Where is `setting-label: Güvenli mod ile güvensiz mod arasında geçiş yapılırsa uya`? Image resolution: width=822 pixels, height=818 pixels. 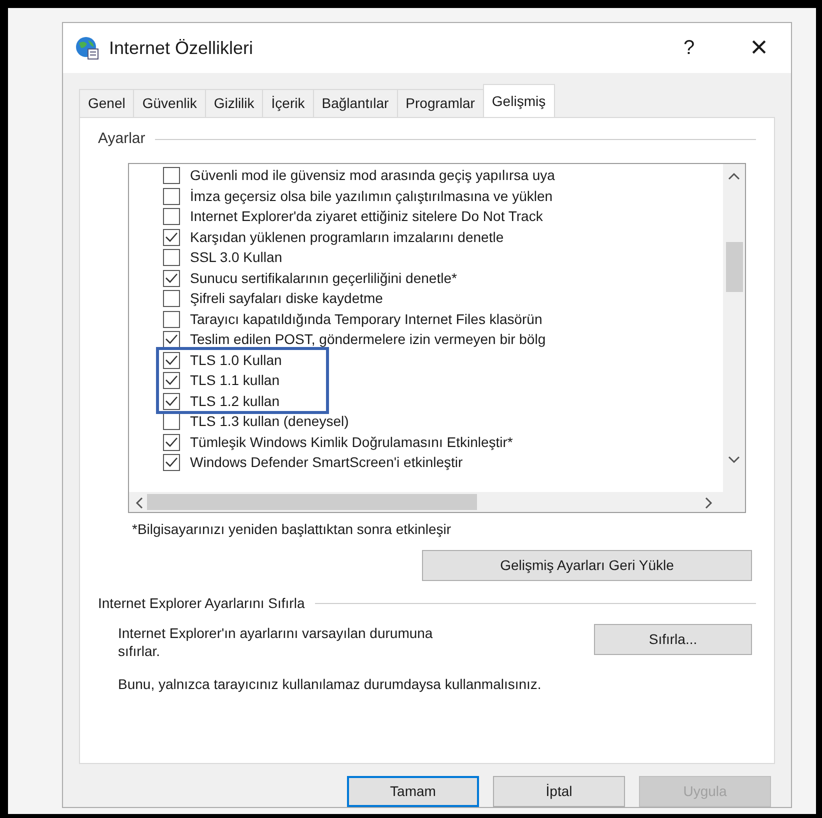 setting-label: Güvenli mod ile güvensiz mod arasında geçiş yapılırsa uya is located at coordinates (372, 176).